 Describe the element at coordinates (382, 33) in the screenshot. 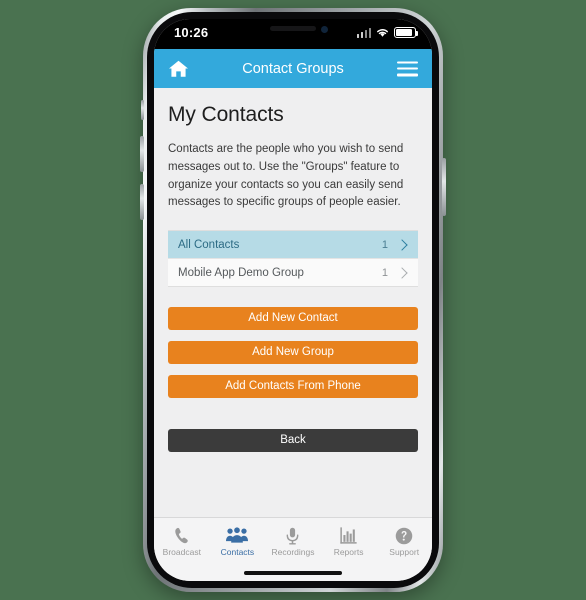

I see `wifi-icon` at that location.